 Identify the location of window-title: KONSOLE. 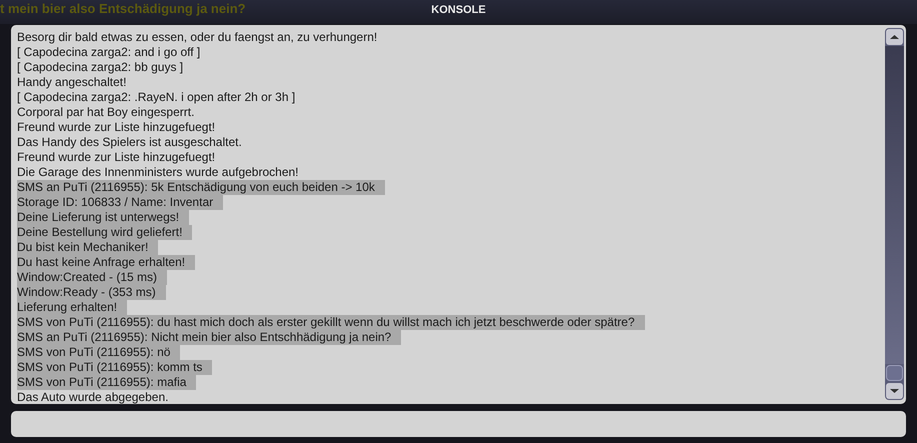
(458, 9).